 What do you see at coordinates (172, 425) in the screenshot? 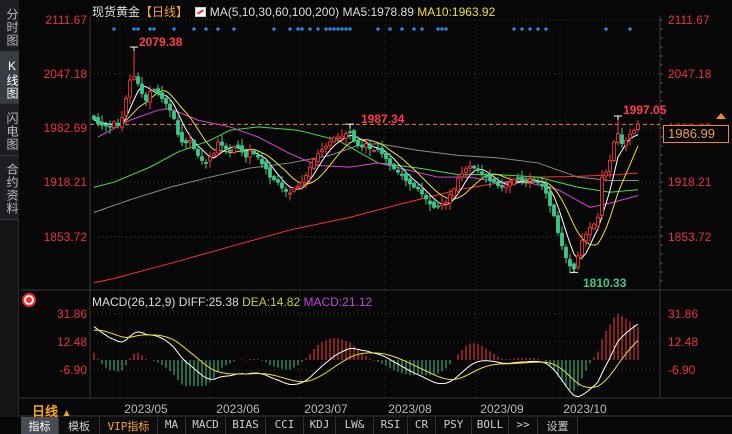
I see `tab-ma: MA` at bounding box center [172, 425].